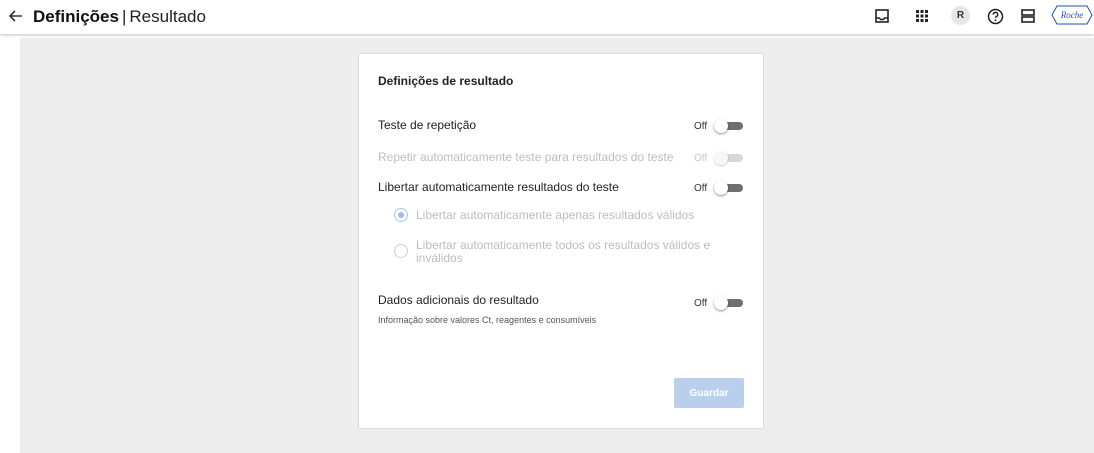 The width and height of the screenshot is (1094, 453). Describe the element at coordinates (446, 81) in the screenshot. I see `card-title: Definições de resultado` at that location.